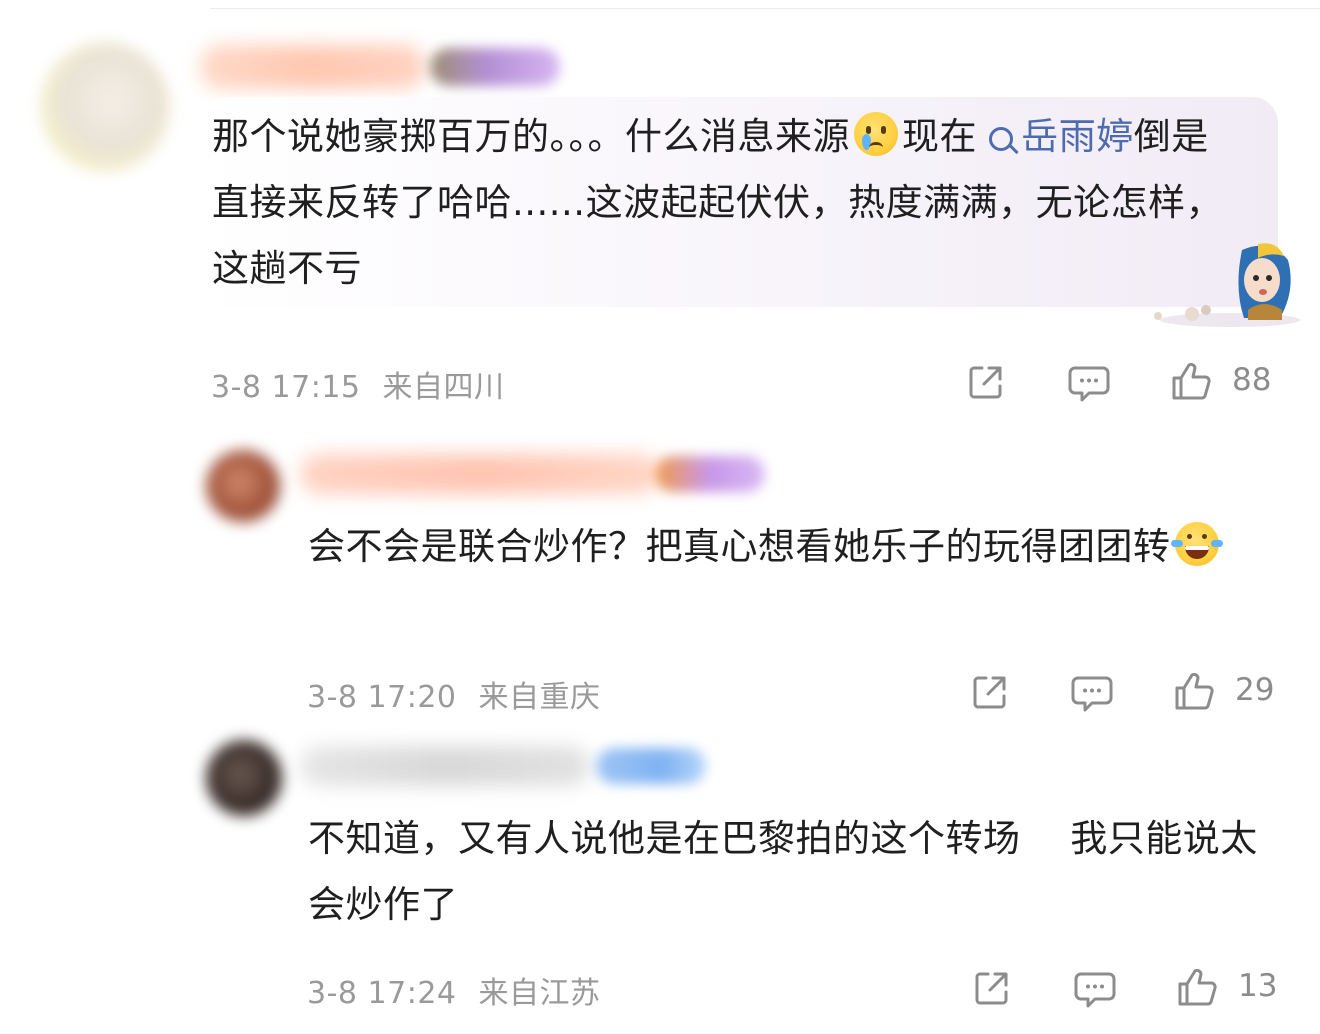 The width and height of the screenshot is (1320, 1034). Describe the element at coordinates (1255, 690) in the screenshot. I see `like-count: 29` at that location.